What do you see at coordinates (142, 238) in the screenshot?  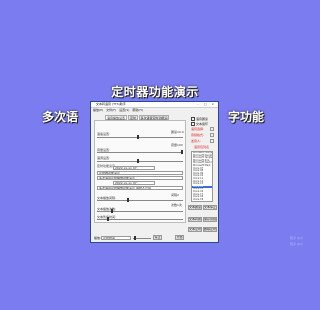 I see `status-slider` at bounding box center [142, 238].